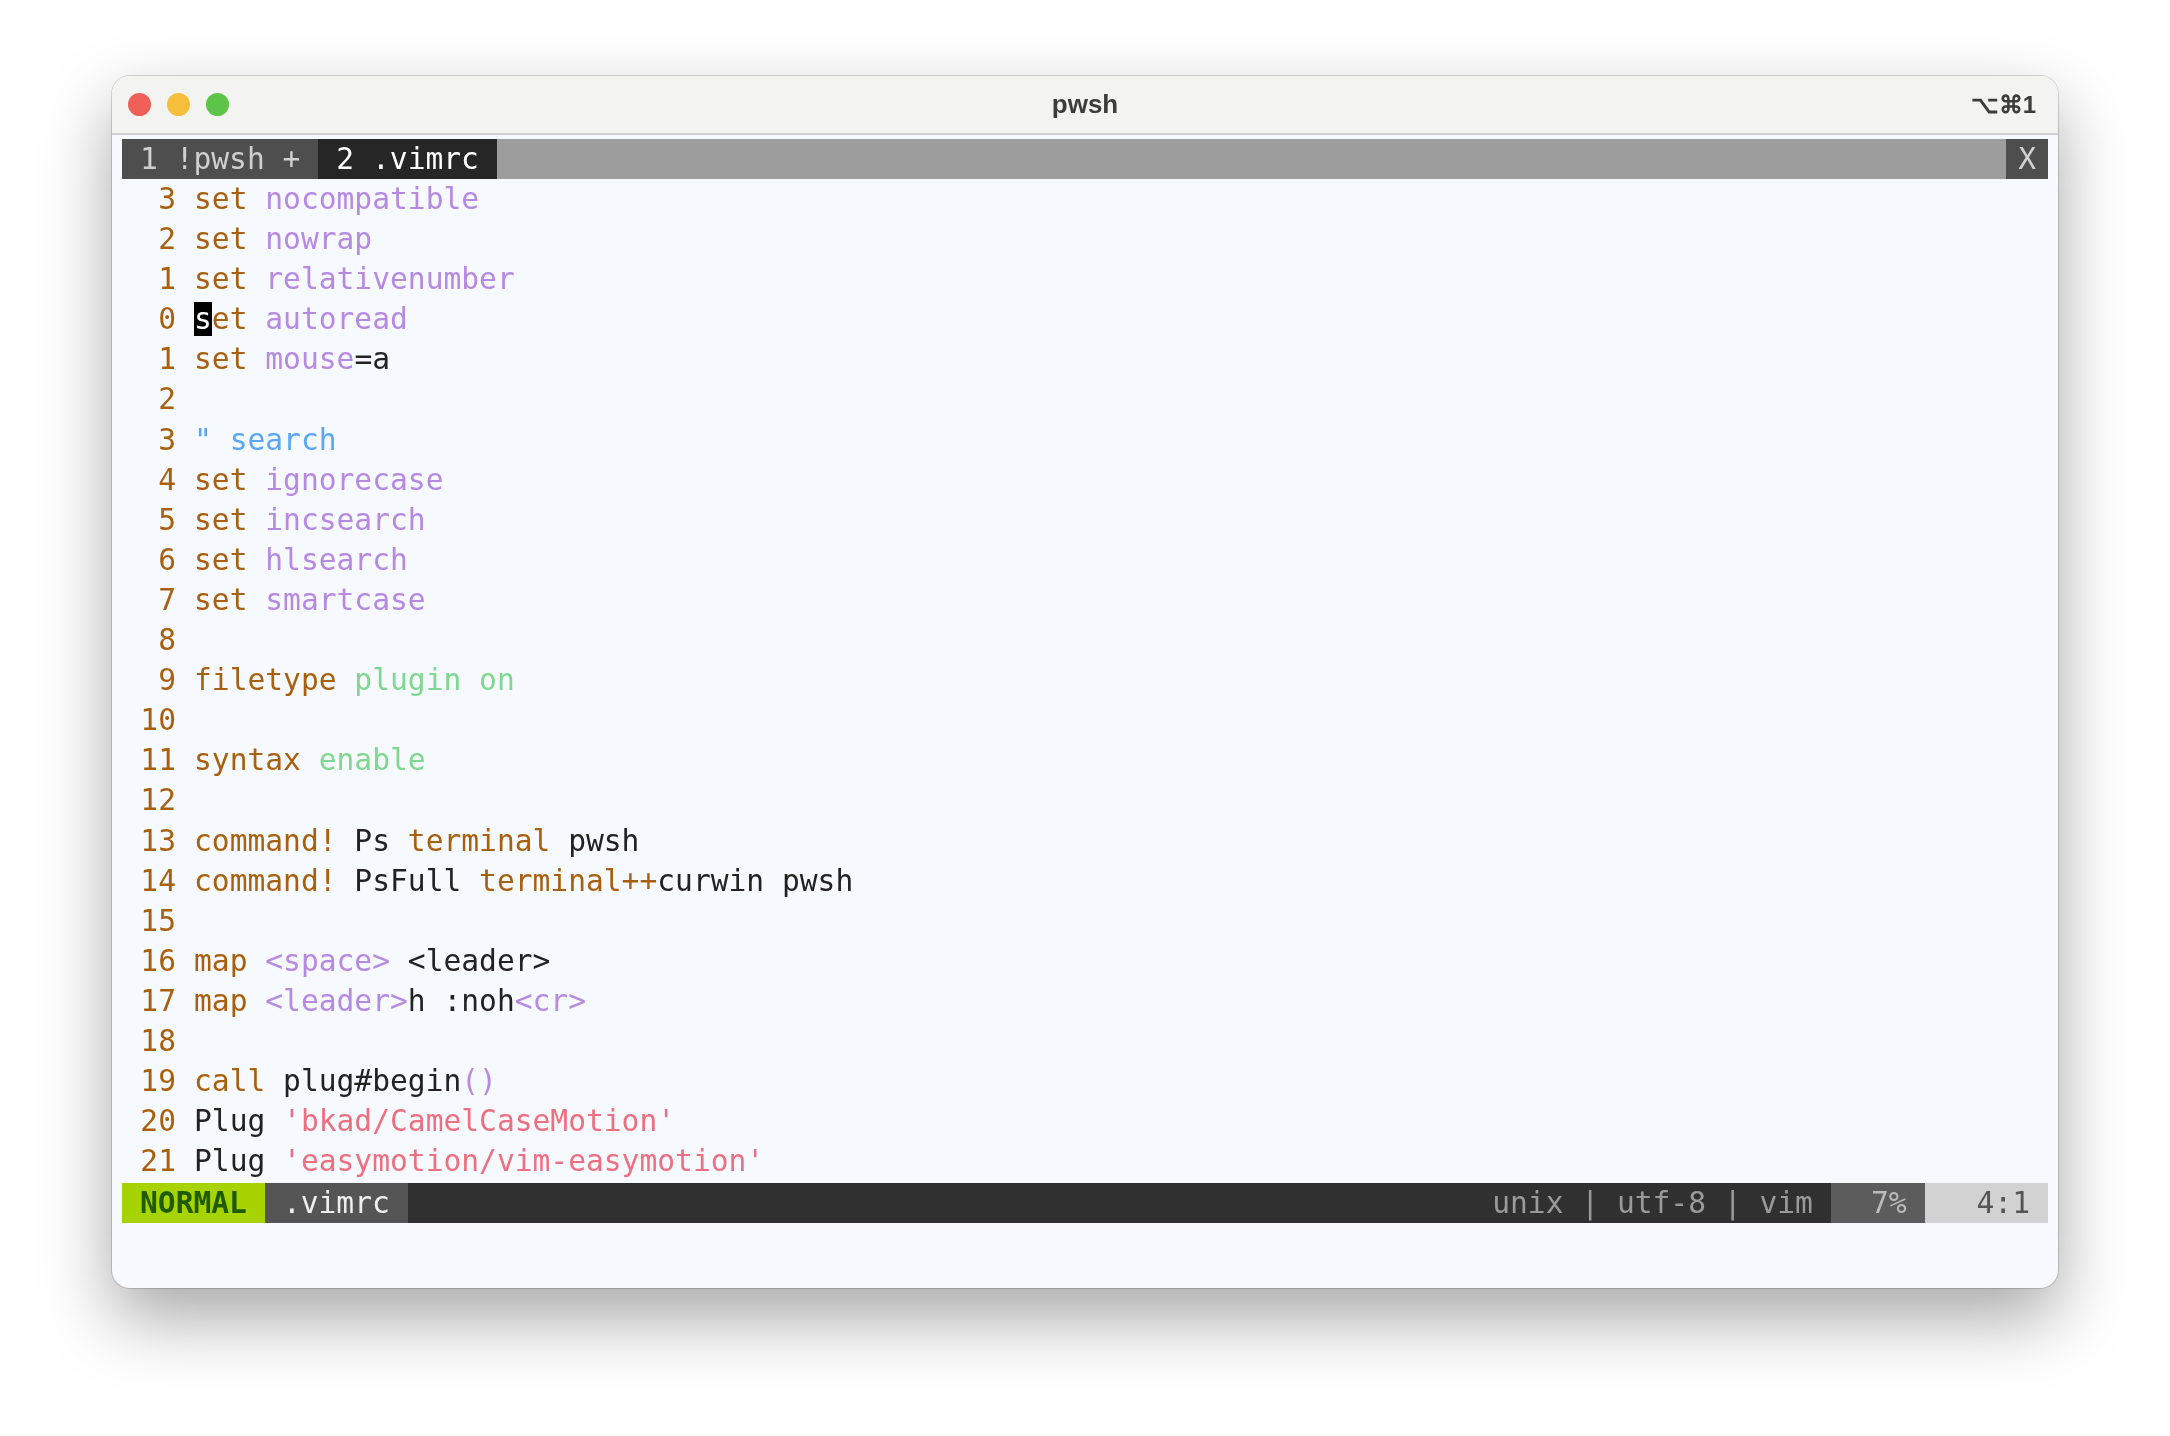 Image resolution: width=2170 pixels, height=1436 pixels. What do you see at coordinates (158, 961) in the screenshot?
I see `line-number: 16` at bounding box center [158, 961].